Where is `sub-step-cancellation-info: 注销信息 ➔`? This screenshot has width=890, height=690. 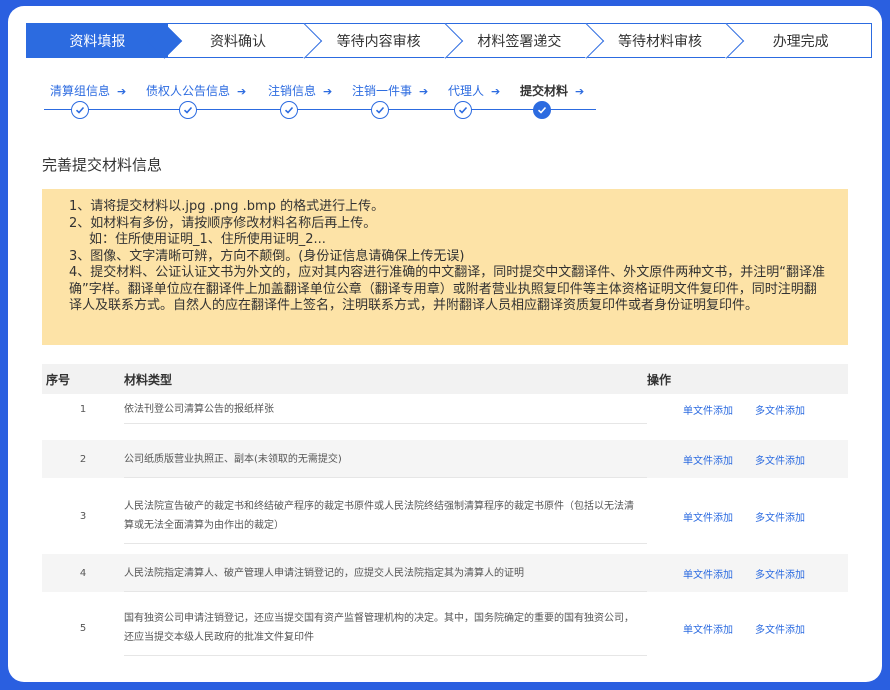 sub-step-cancellation-info: 注销信息 ➔ is located at coordinates (300, 90).